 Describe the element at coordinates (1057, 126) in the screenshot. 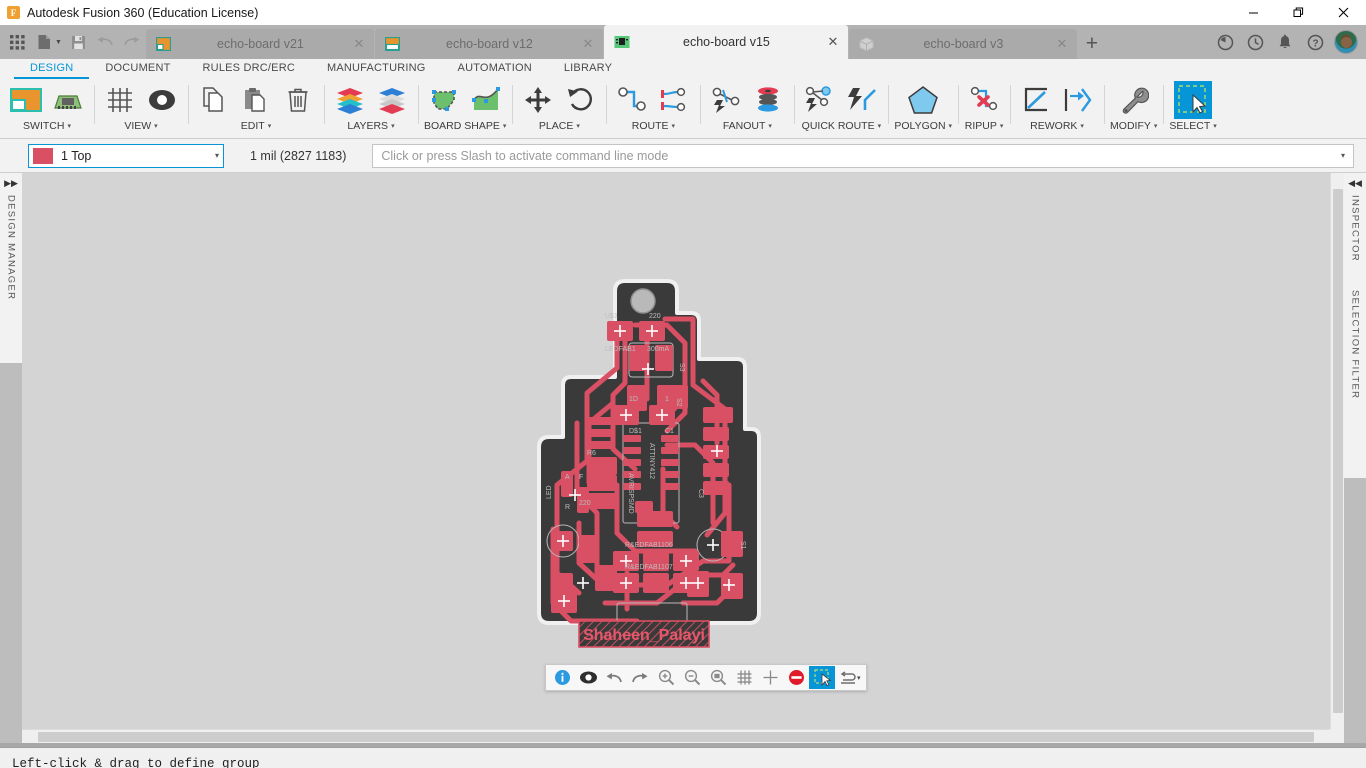

I see `ribbon-group-label: REWORK ▾` at that location.